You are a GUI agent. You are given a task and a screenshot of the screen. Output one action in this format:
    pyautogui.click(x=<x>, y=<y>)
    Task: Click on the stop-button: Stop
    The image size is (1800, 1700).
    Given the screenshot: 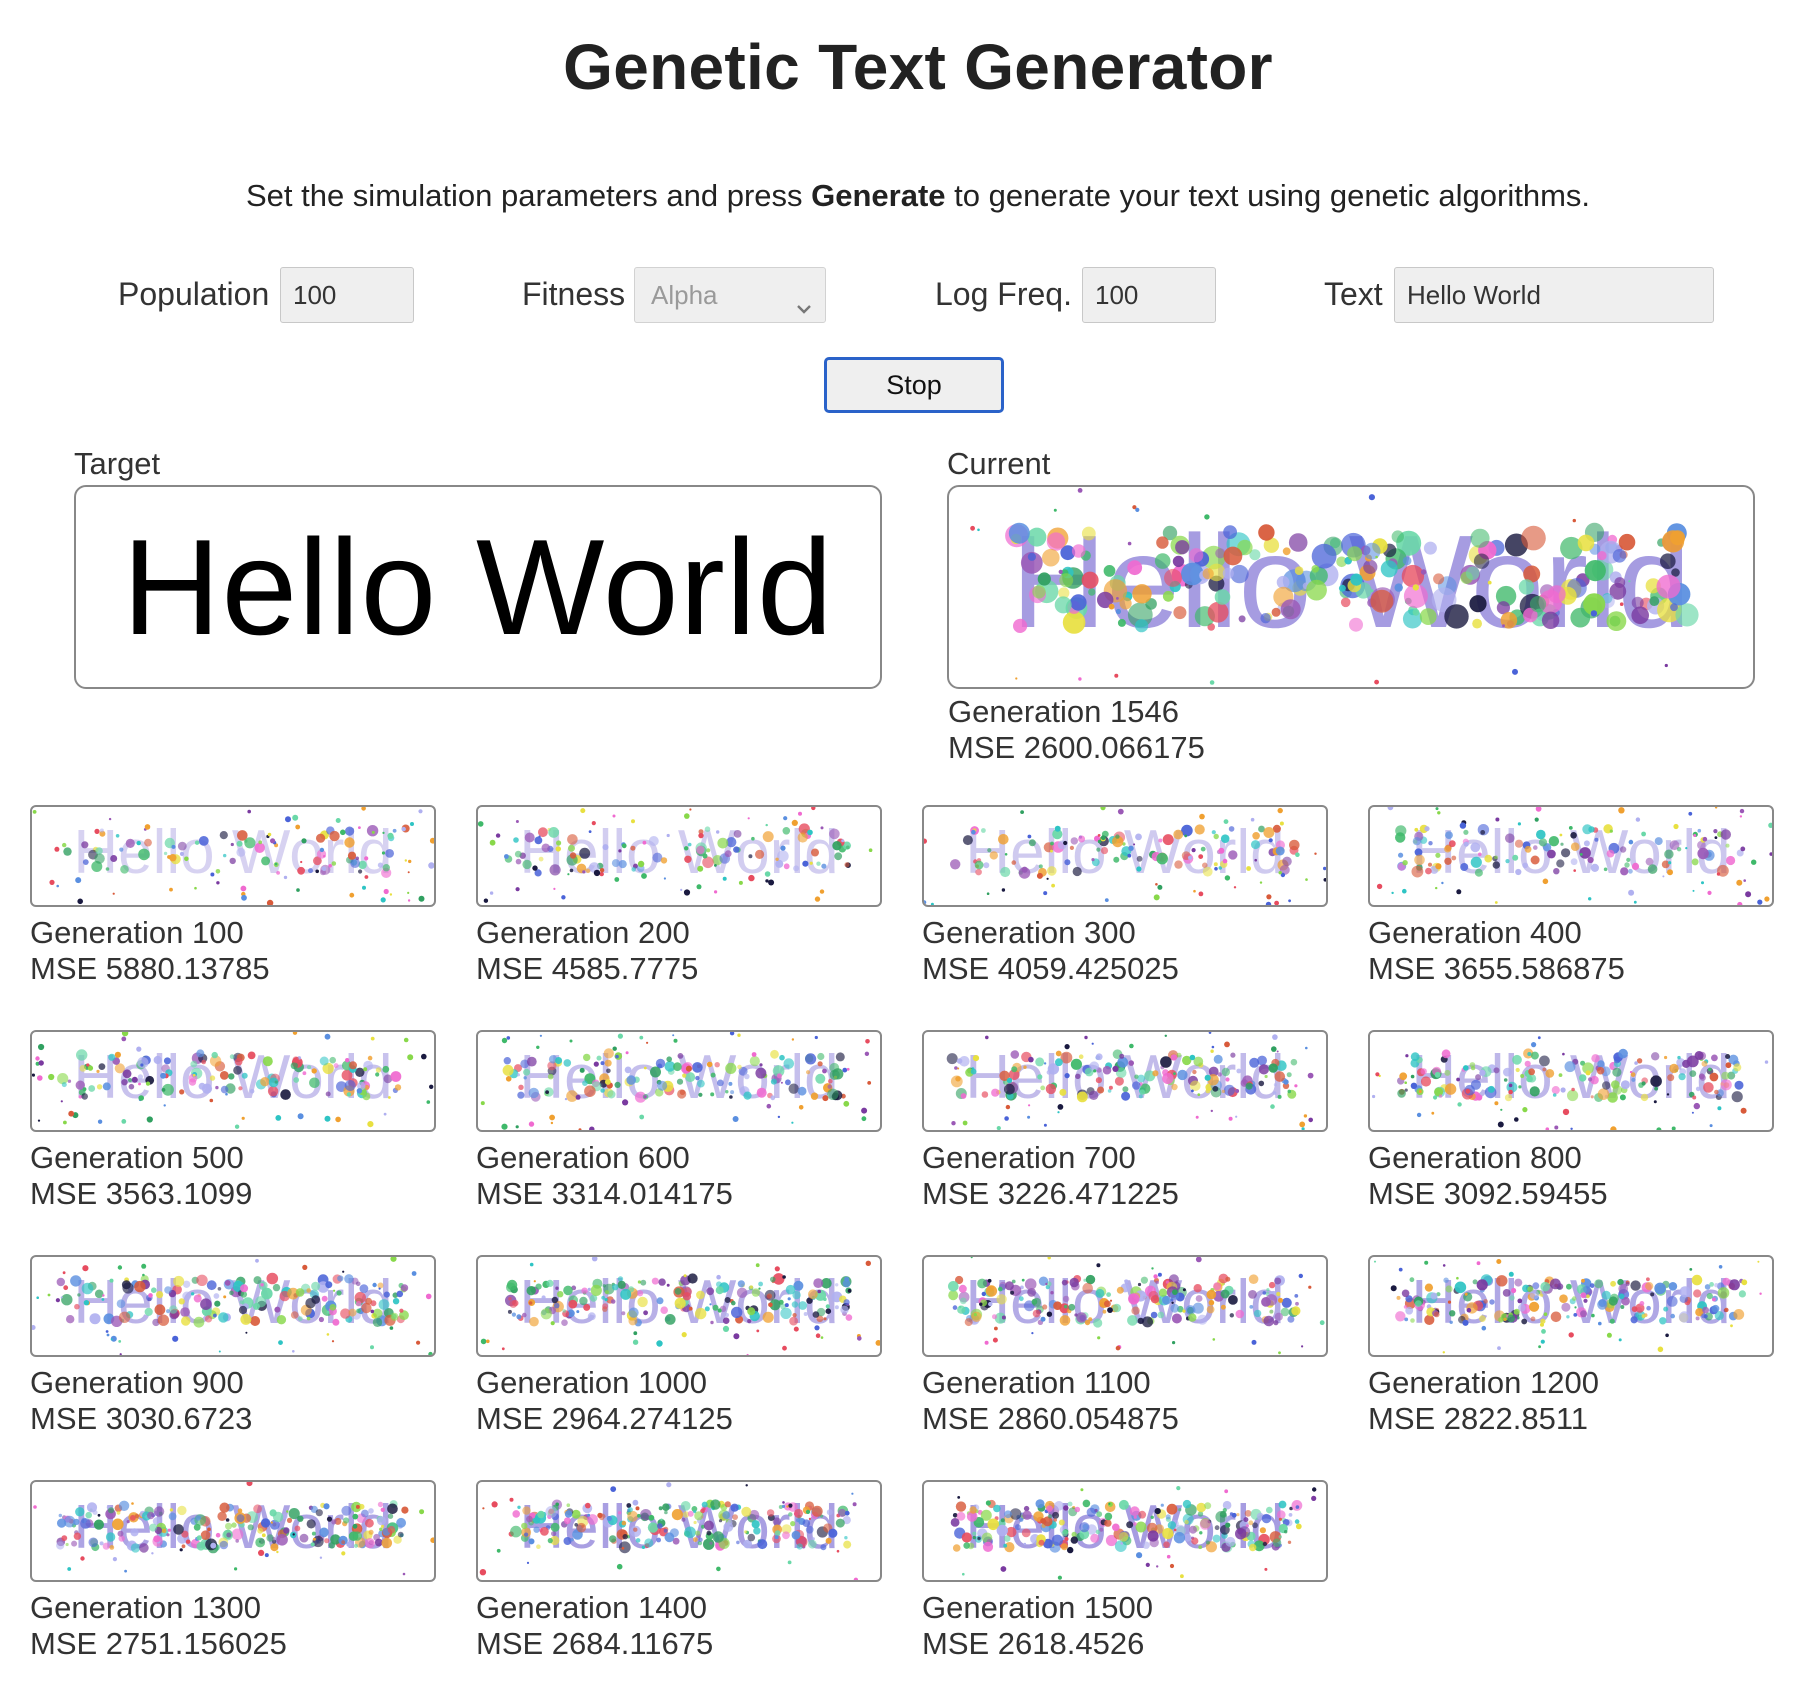 What is the action you would take?
    pyautogui.click(x=914, y=385)
    